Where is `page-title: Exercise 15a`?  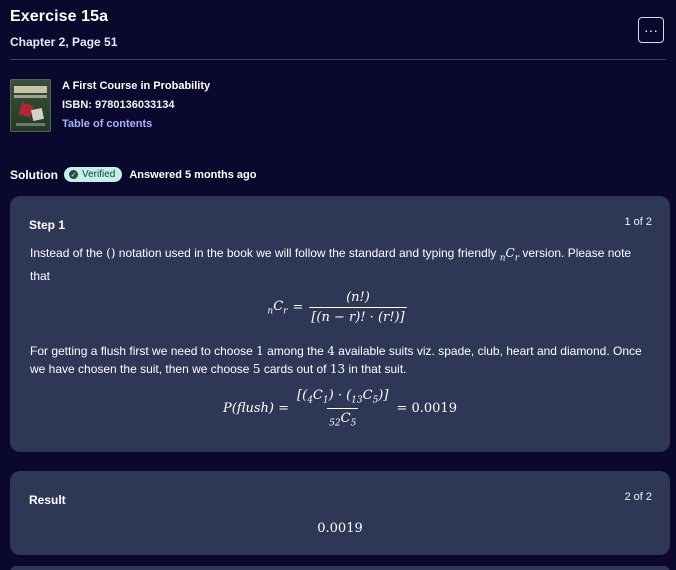
page-title: Exercise 15a is located at coordinates (59, 16).